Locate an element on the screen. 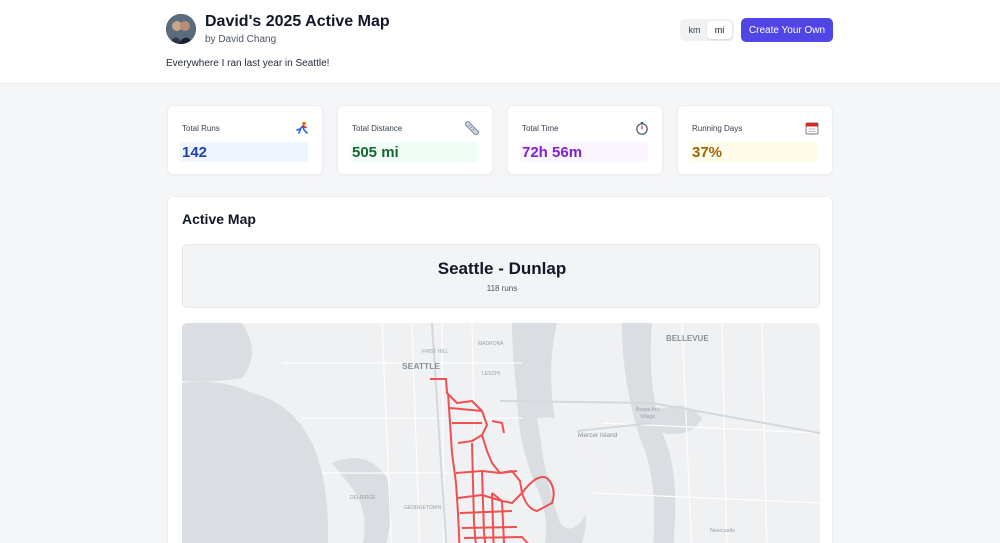  map-label-seattle: SEATTLE is located at coordinates (421, 366).